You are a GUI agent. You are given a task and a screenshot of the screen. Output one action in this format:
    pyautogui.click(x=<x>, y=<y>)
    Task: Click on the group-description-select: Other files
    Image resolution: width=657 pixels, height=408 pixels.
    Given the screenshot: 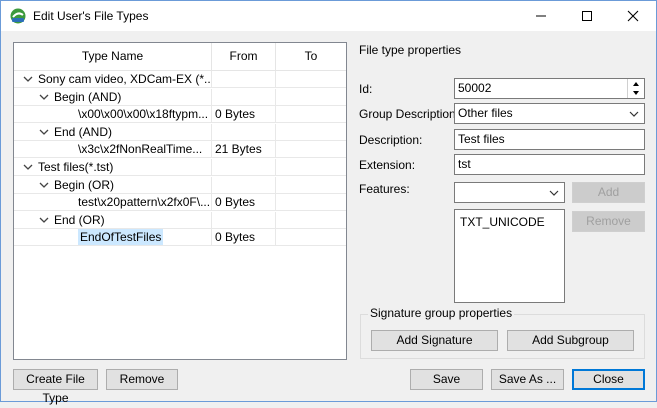 What is the action you would take?
    pyautogui.click(x=549, y=113)
    